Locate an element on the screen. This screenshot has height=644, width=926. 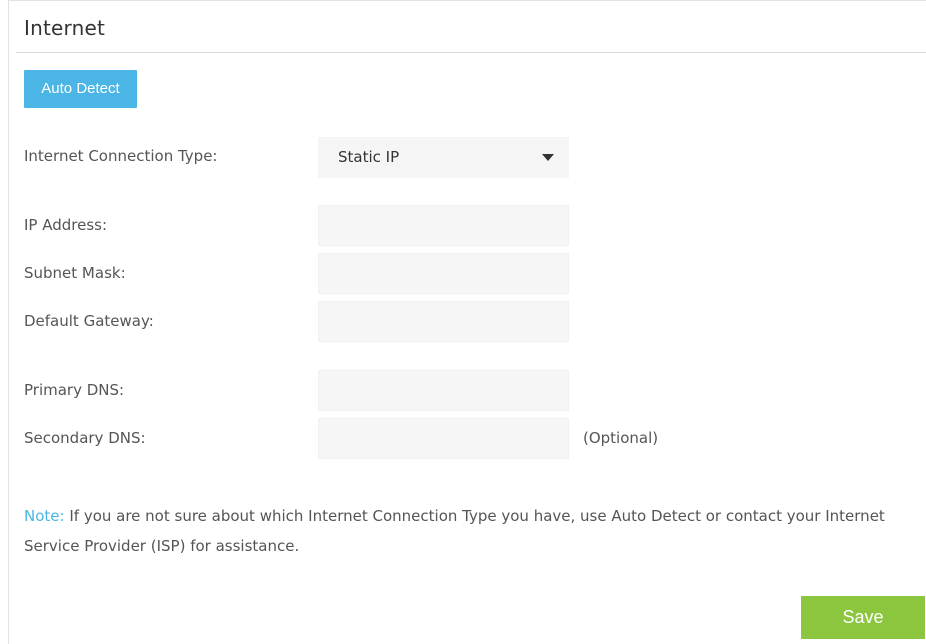
page-title: Internet is located at coordinates (65, 28).